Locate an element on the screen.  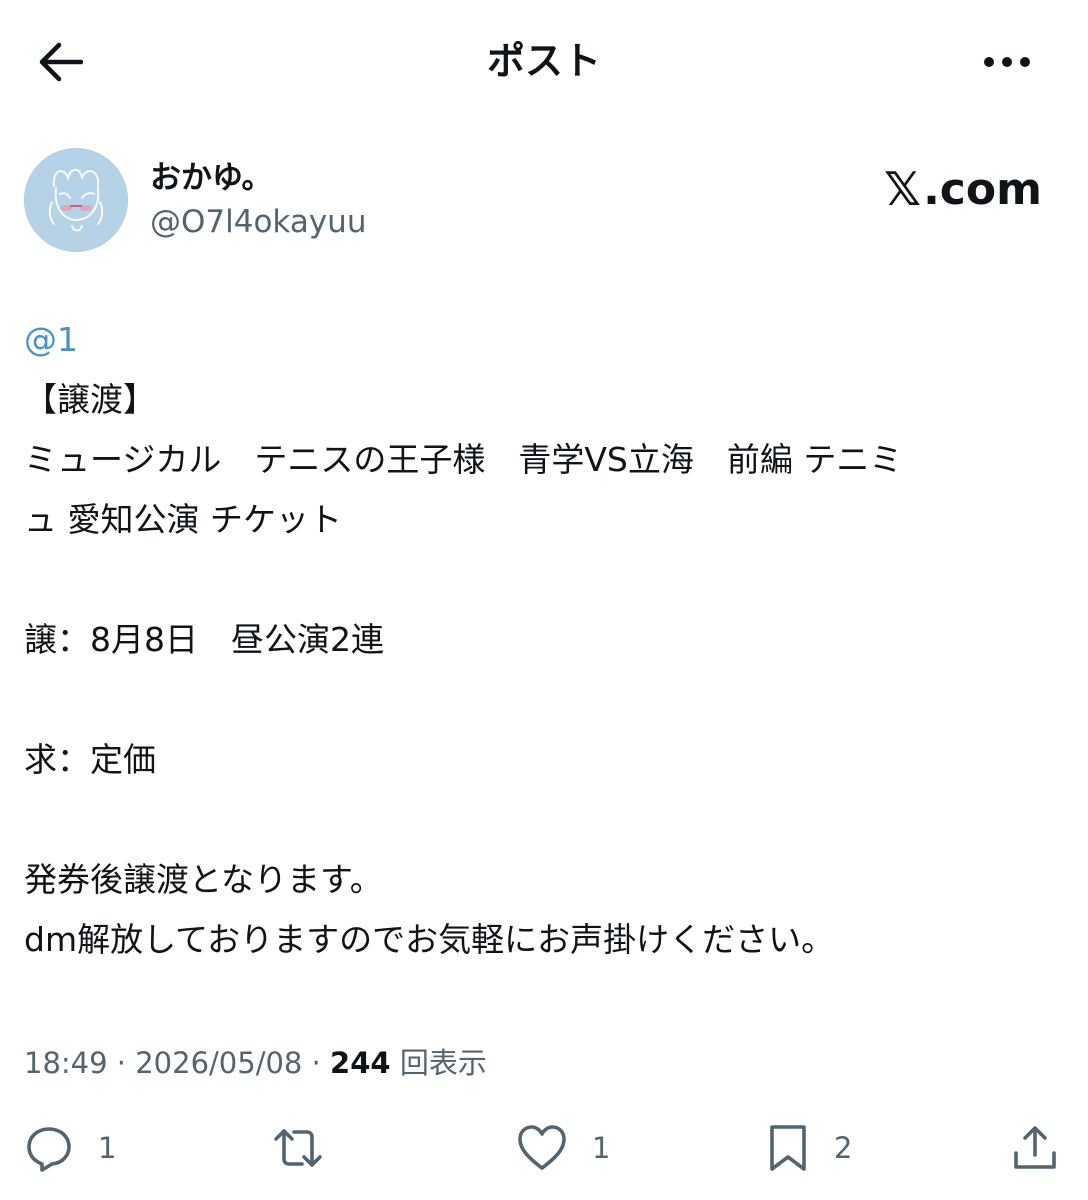
mention-link: @1 is located at coordinates (51, 339).